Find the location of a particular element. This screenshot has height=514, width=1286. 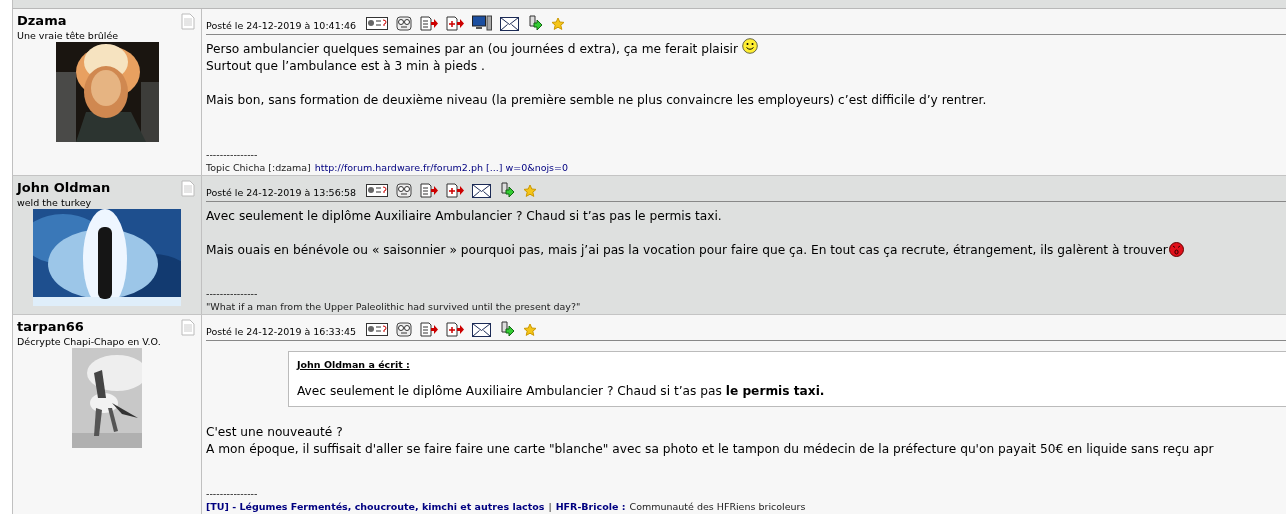

post-text: A mon époque, il suffisait d'aller se faire faire une carte "blanche" avec sa photo et le tampon du médecin de la préfecture qu'on payait 50€ en liquide sans reçu apr is located at coordinates (710, 449).